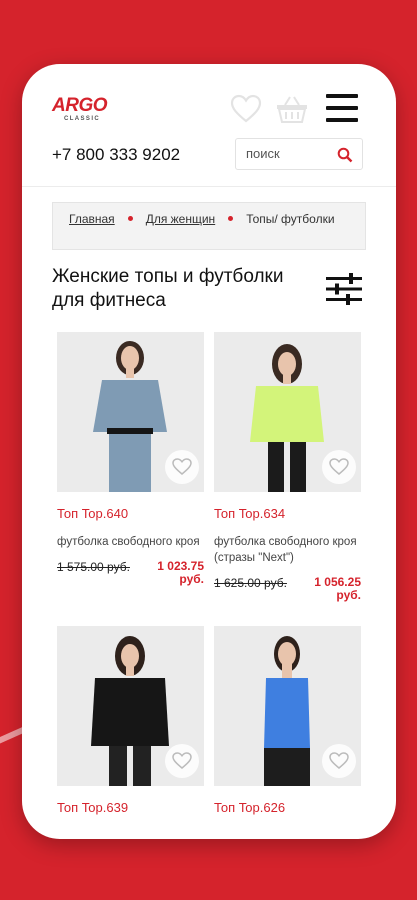  Describe the element at coordinates (180, 572) in the screenshot. I see `new-price: 1 023.75 руб.` at that location.